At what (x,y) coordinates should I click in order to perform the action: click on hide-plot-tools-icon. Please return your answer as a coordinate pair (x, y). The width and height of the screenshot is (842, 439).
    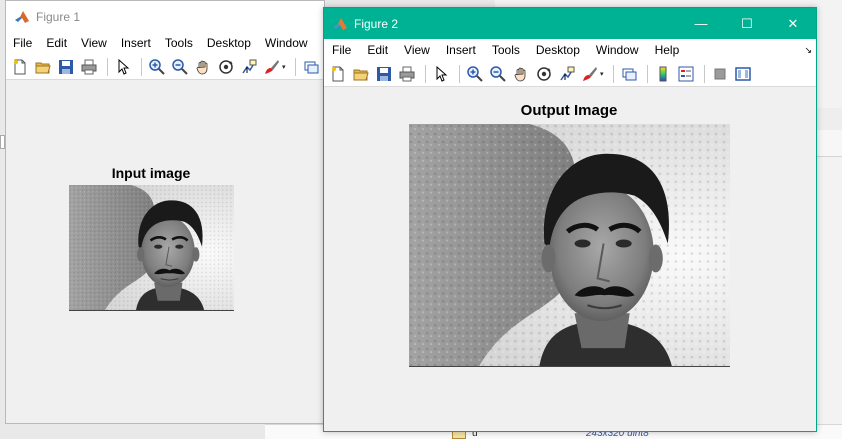
    Looking at the image, I should click on (720, 74).